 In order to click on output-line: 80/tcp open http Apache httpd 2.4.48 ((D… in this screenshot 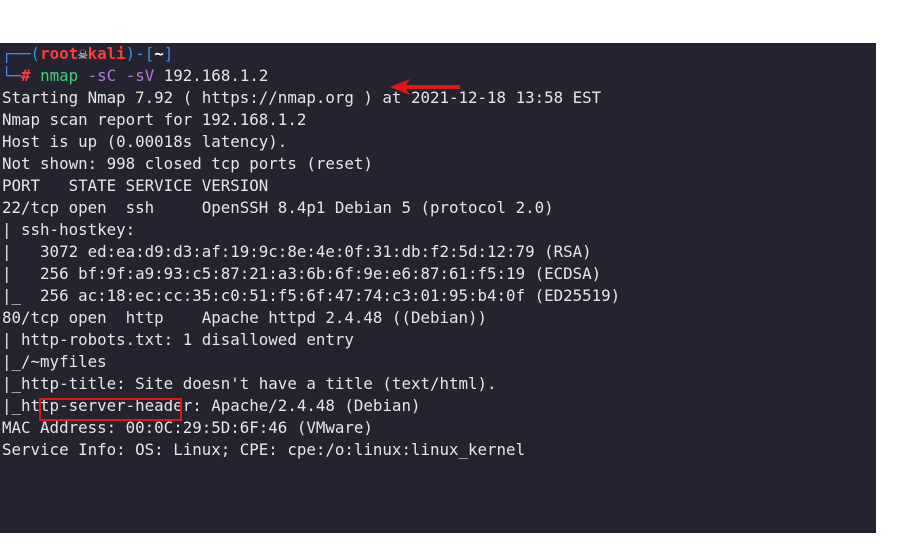, I will do `click(245, 317)`.